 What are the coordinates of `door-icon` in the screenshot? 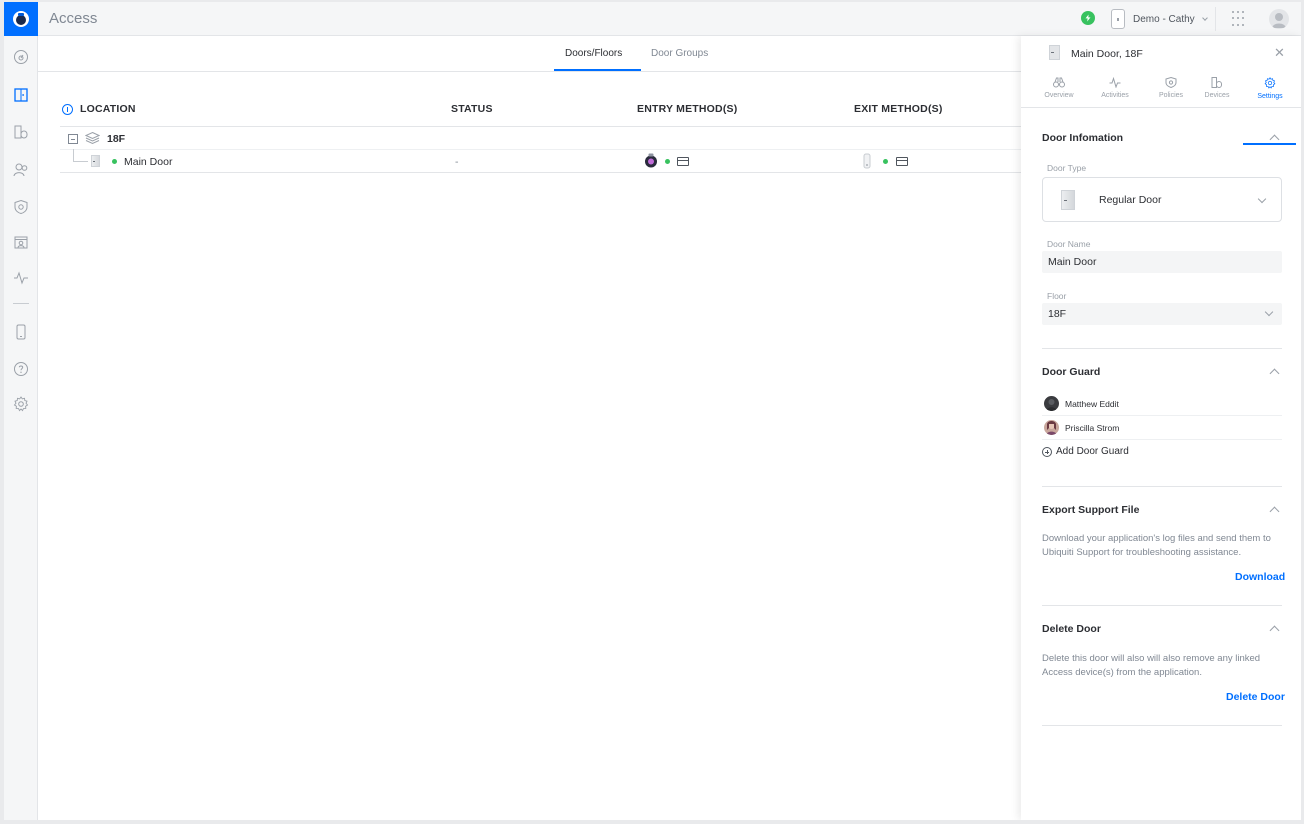 It's located at (95, 161).